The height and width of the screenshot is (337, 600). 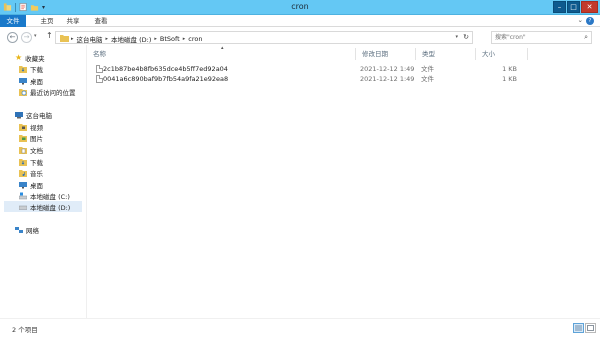 What do you see at coordinates (99, 54) in the screenshot?
I see `column-header-name: 名称` at bounding box center [99, 54].